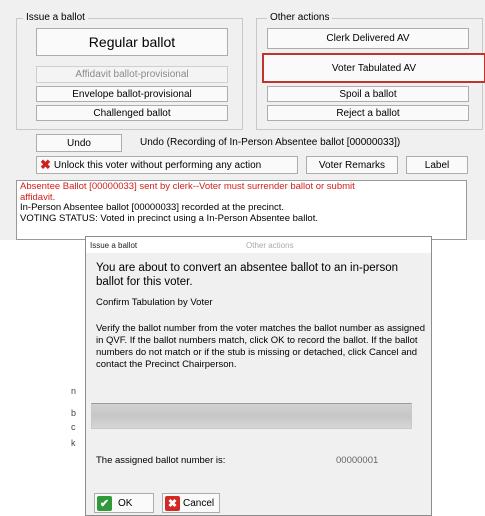  What do you see at coordinates (251, 416) in the screenshot?
I see `ballot-number-field` at bounding box center [251, 416].